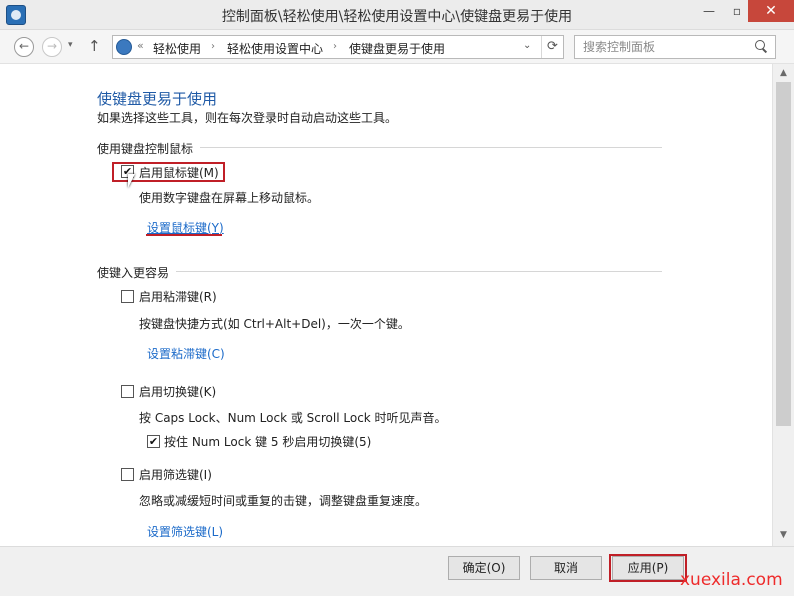 The height and width of the screenshot is (596, 794). I want to click on filter-keys-description: 忽略或减缓短时间或重复的击键，调整键盘重复速度。, so click(283, 501).